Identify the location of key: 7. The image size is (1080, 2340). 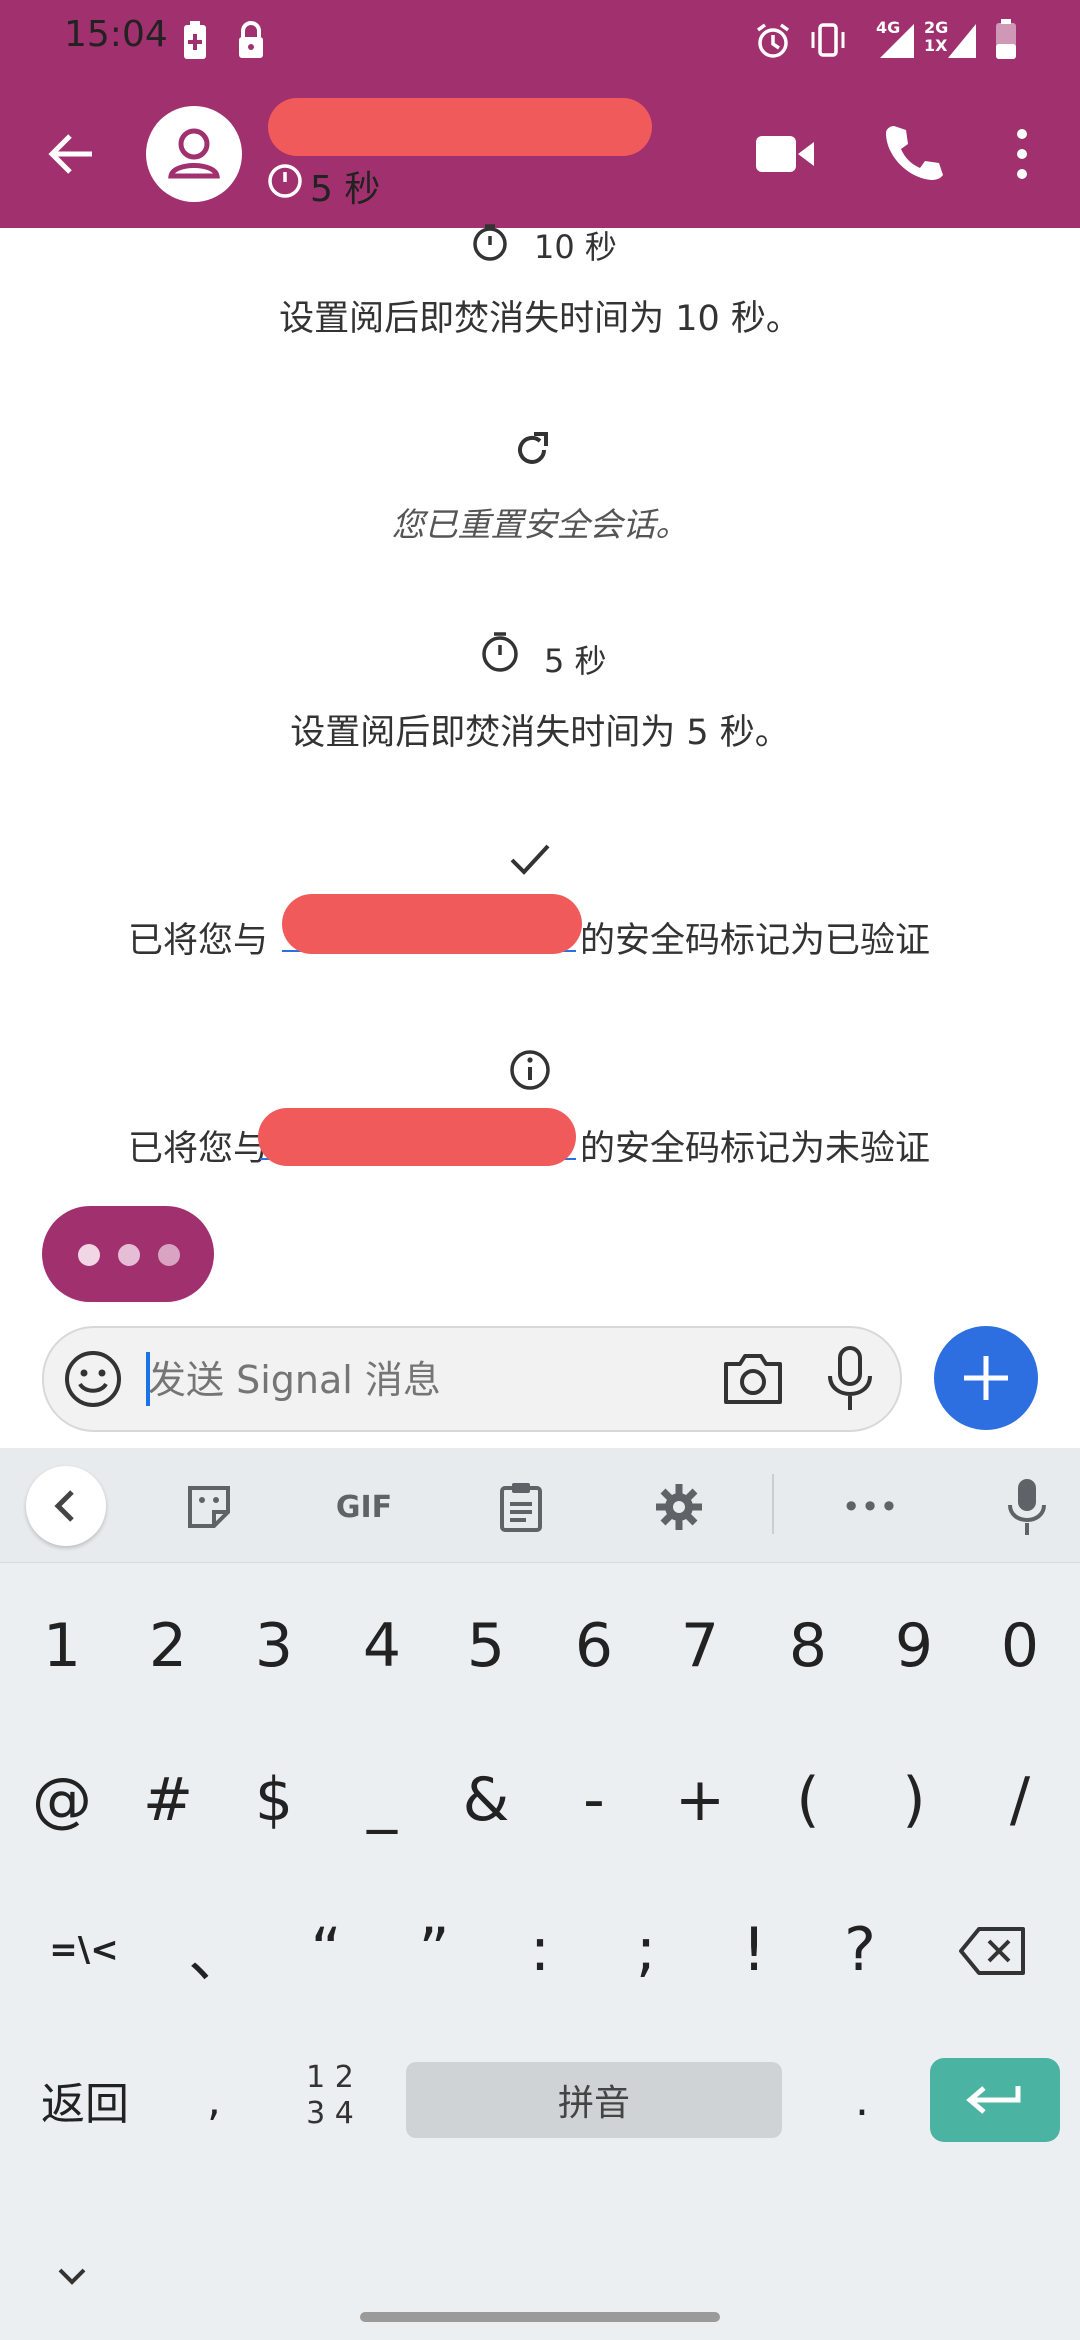
(700, 1646).